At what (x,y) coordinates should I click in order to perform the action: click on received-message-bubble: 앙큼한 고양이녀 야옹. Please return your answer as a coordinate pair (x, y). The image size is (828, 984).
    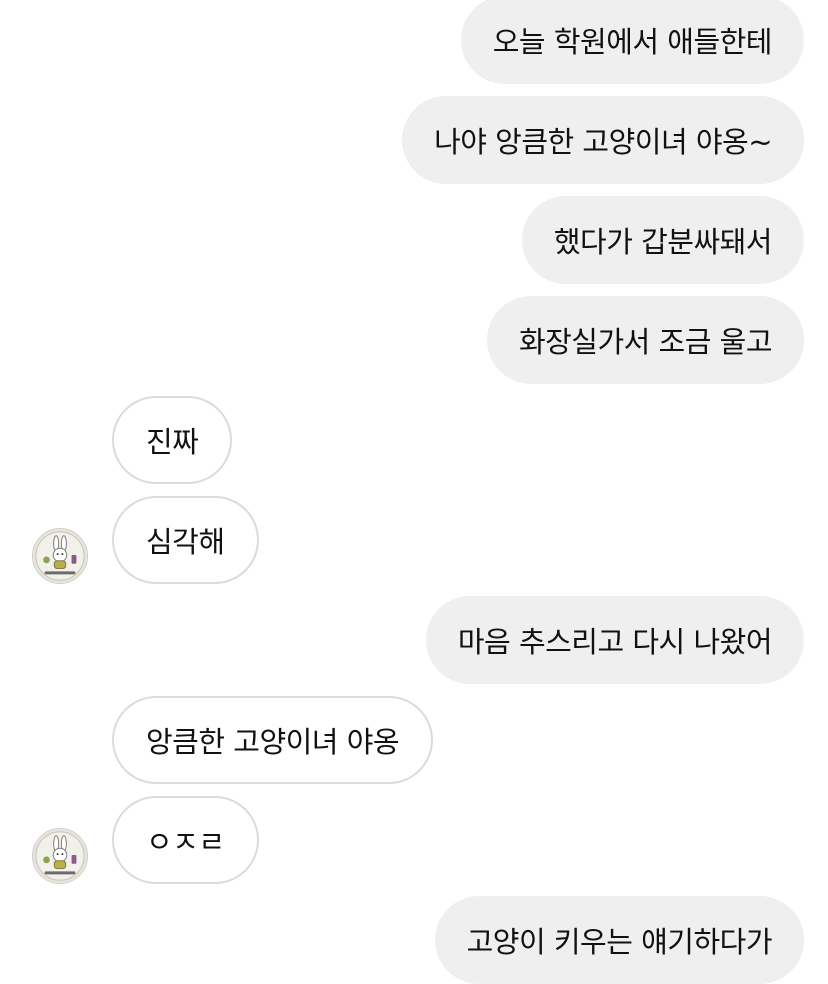
    Looking at the image, I should click on (273, 740).